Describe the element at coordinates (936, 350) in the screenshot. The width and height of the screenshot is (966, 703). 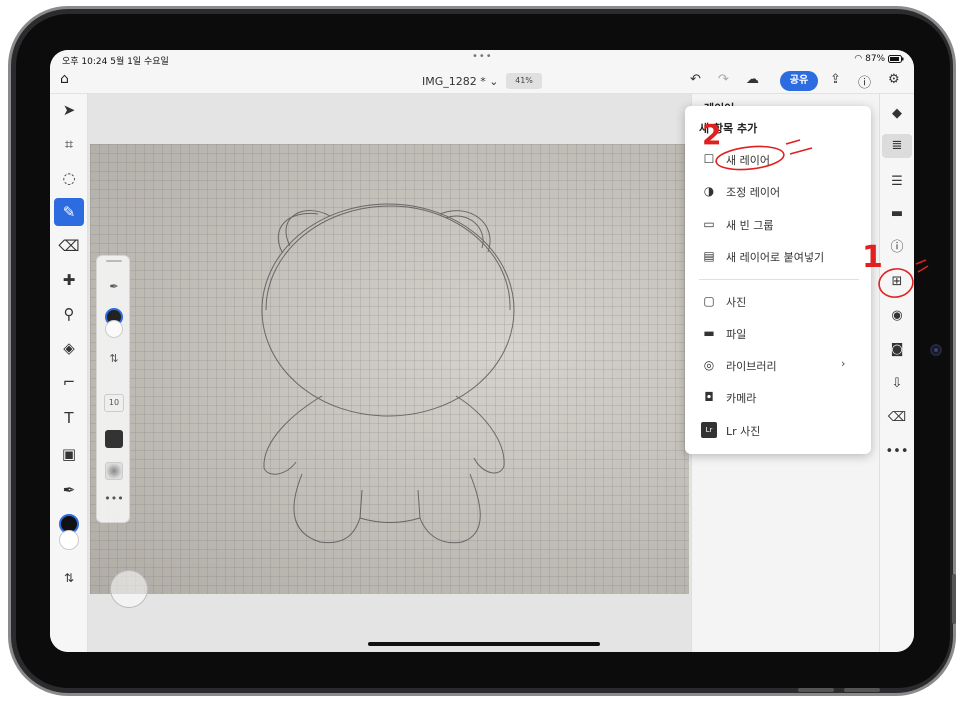
I see `camera-icon` at that location.